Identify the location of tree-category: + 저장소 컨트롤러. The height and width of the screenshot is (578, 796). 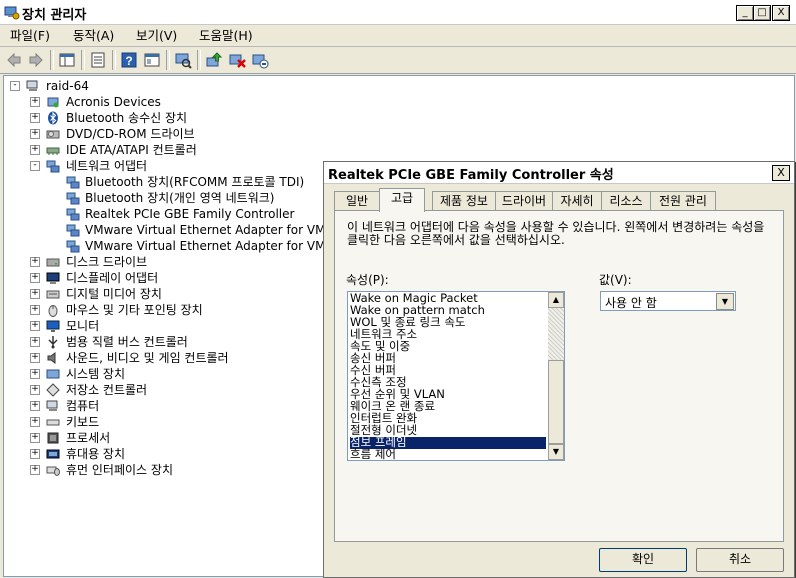
(180, 390).